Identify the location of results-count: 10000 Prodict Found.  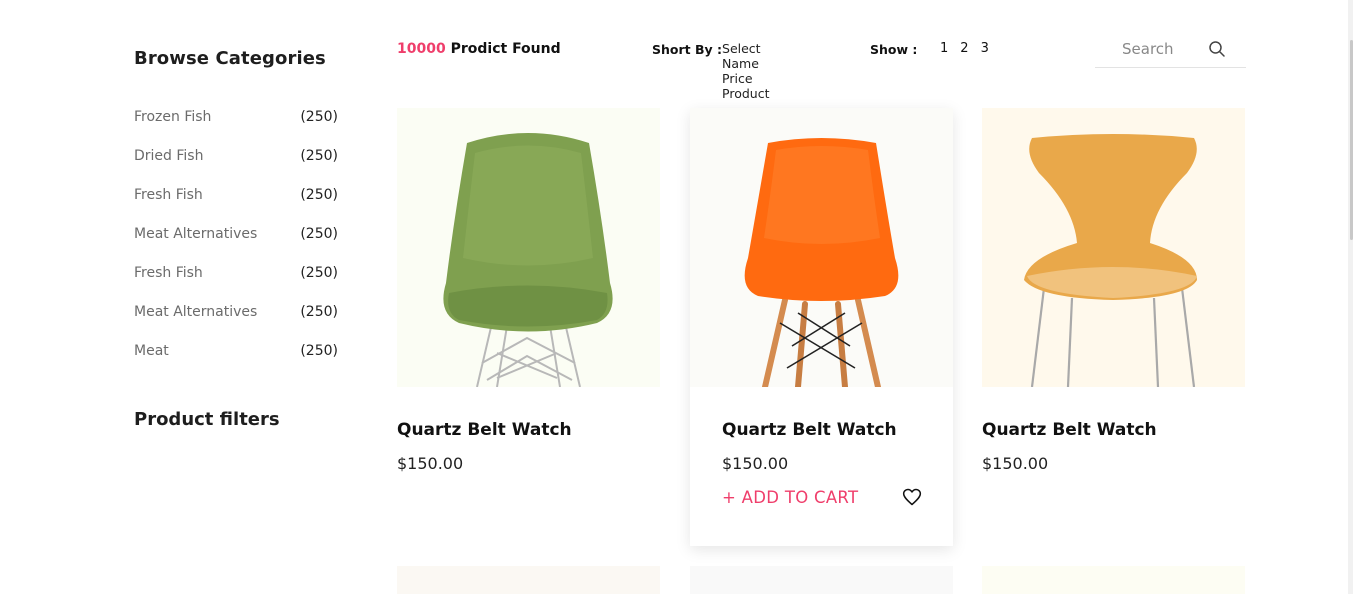
(479, 49).